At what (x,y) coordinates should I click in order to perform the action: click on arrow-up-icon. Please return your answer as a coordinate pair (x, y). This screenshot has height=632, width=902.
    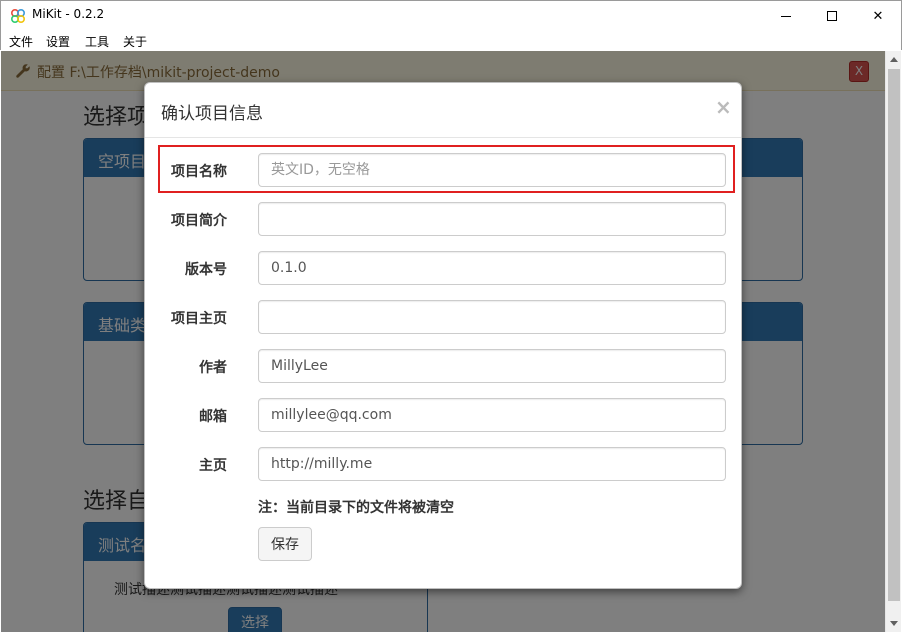
    Looking at the image, I should click on (894, 59).